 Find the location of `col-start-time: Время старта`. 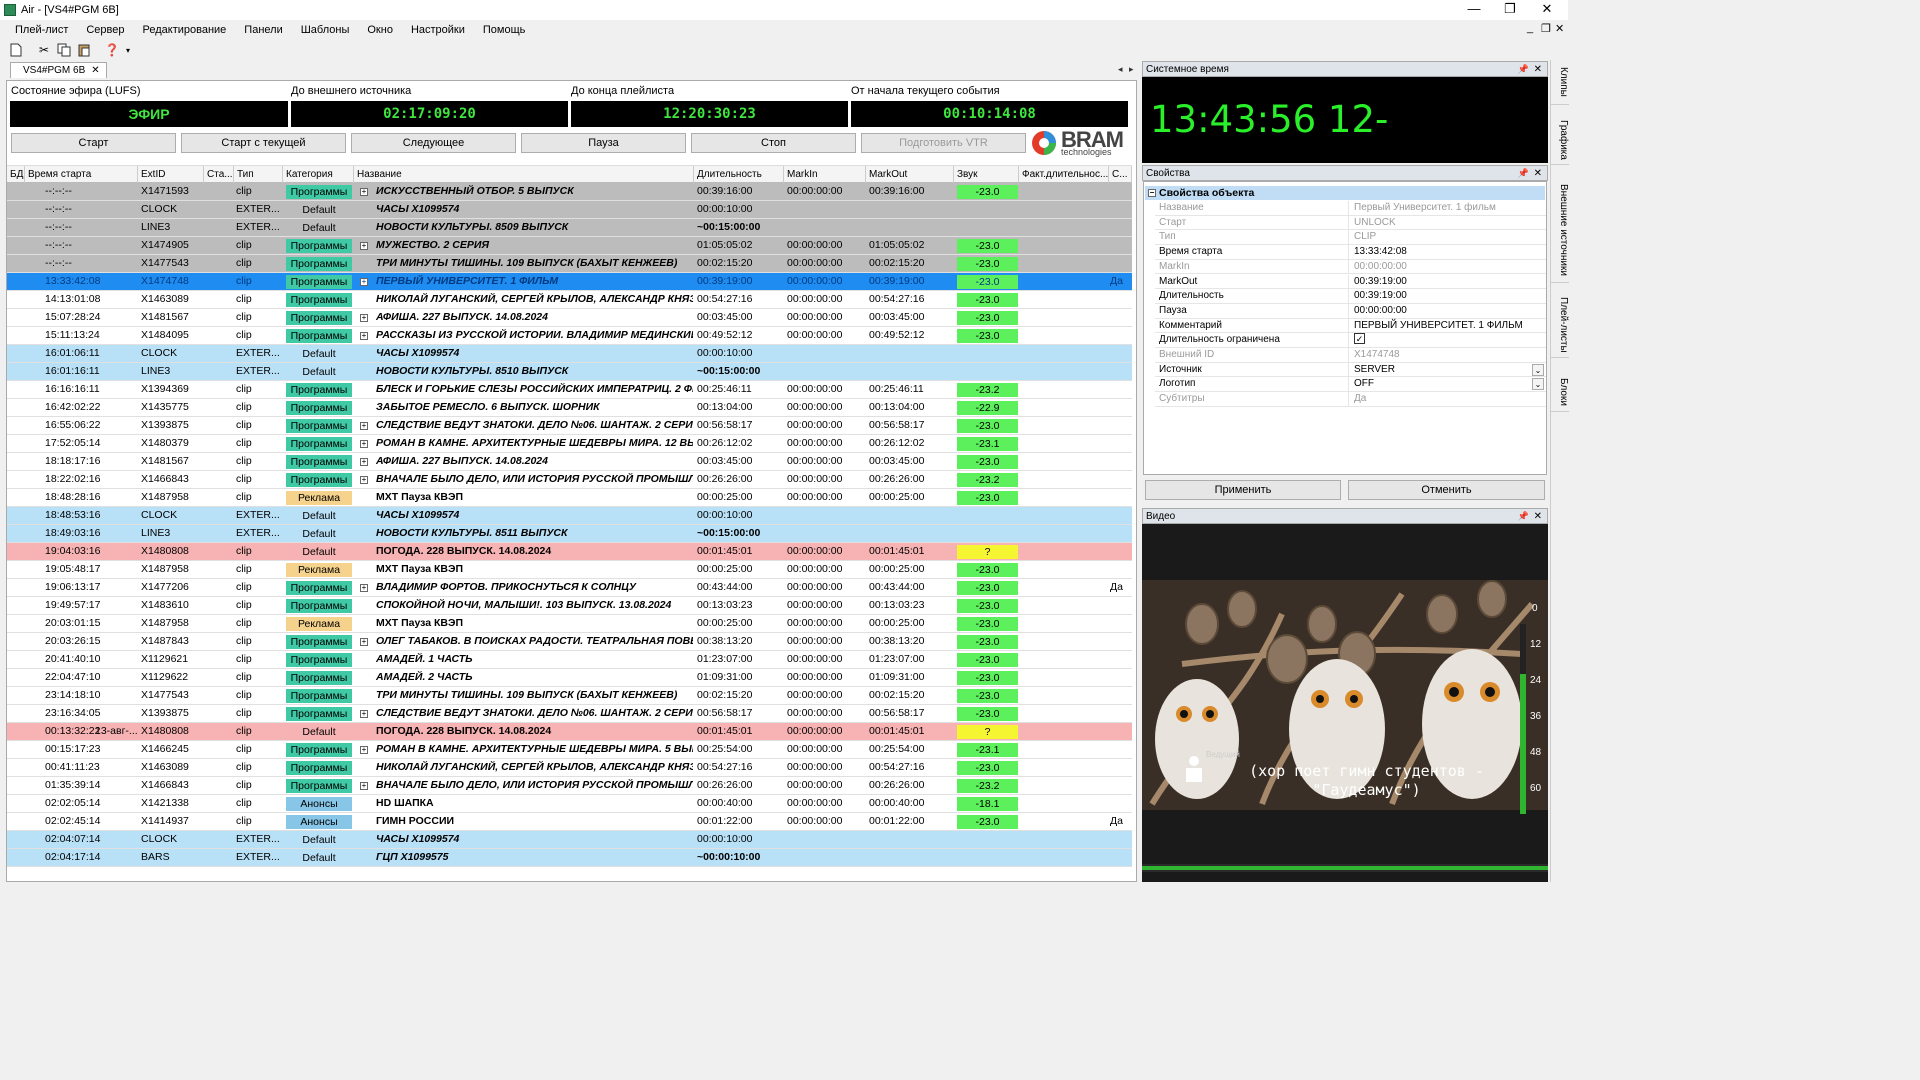

col-start-time: Время старта is located at coordinates (81, 174).